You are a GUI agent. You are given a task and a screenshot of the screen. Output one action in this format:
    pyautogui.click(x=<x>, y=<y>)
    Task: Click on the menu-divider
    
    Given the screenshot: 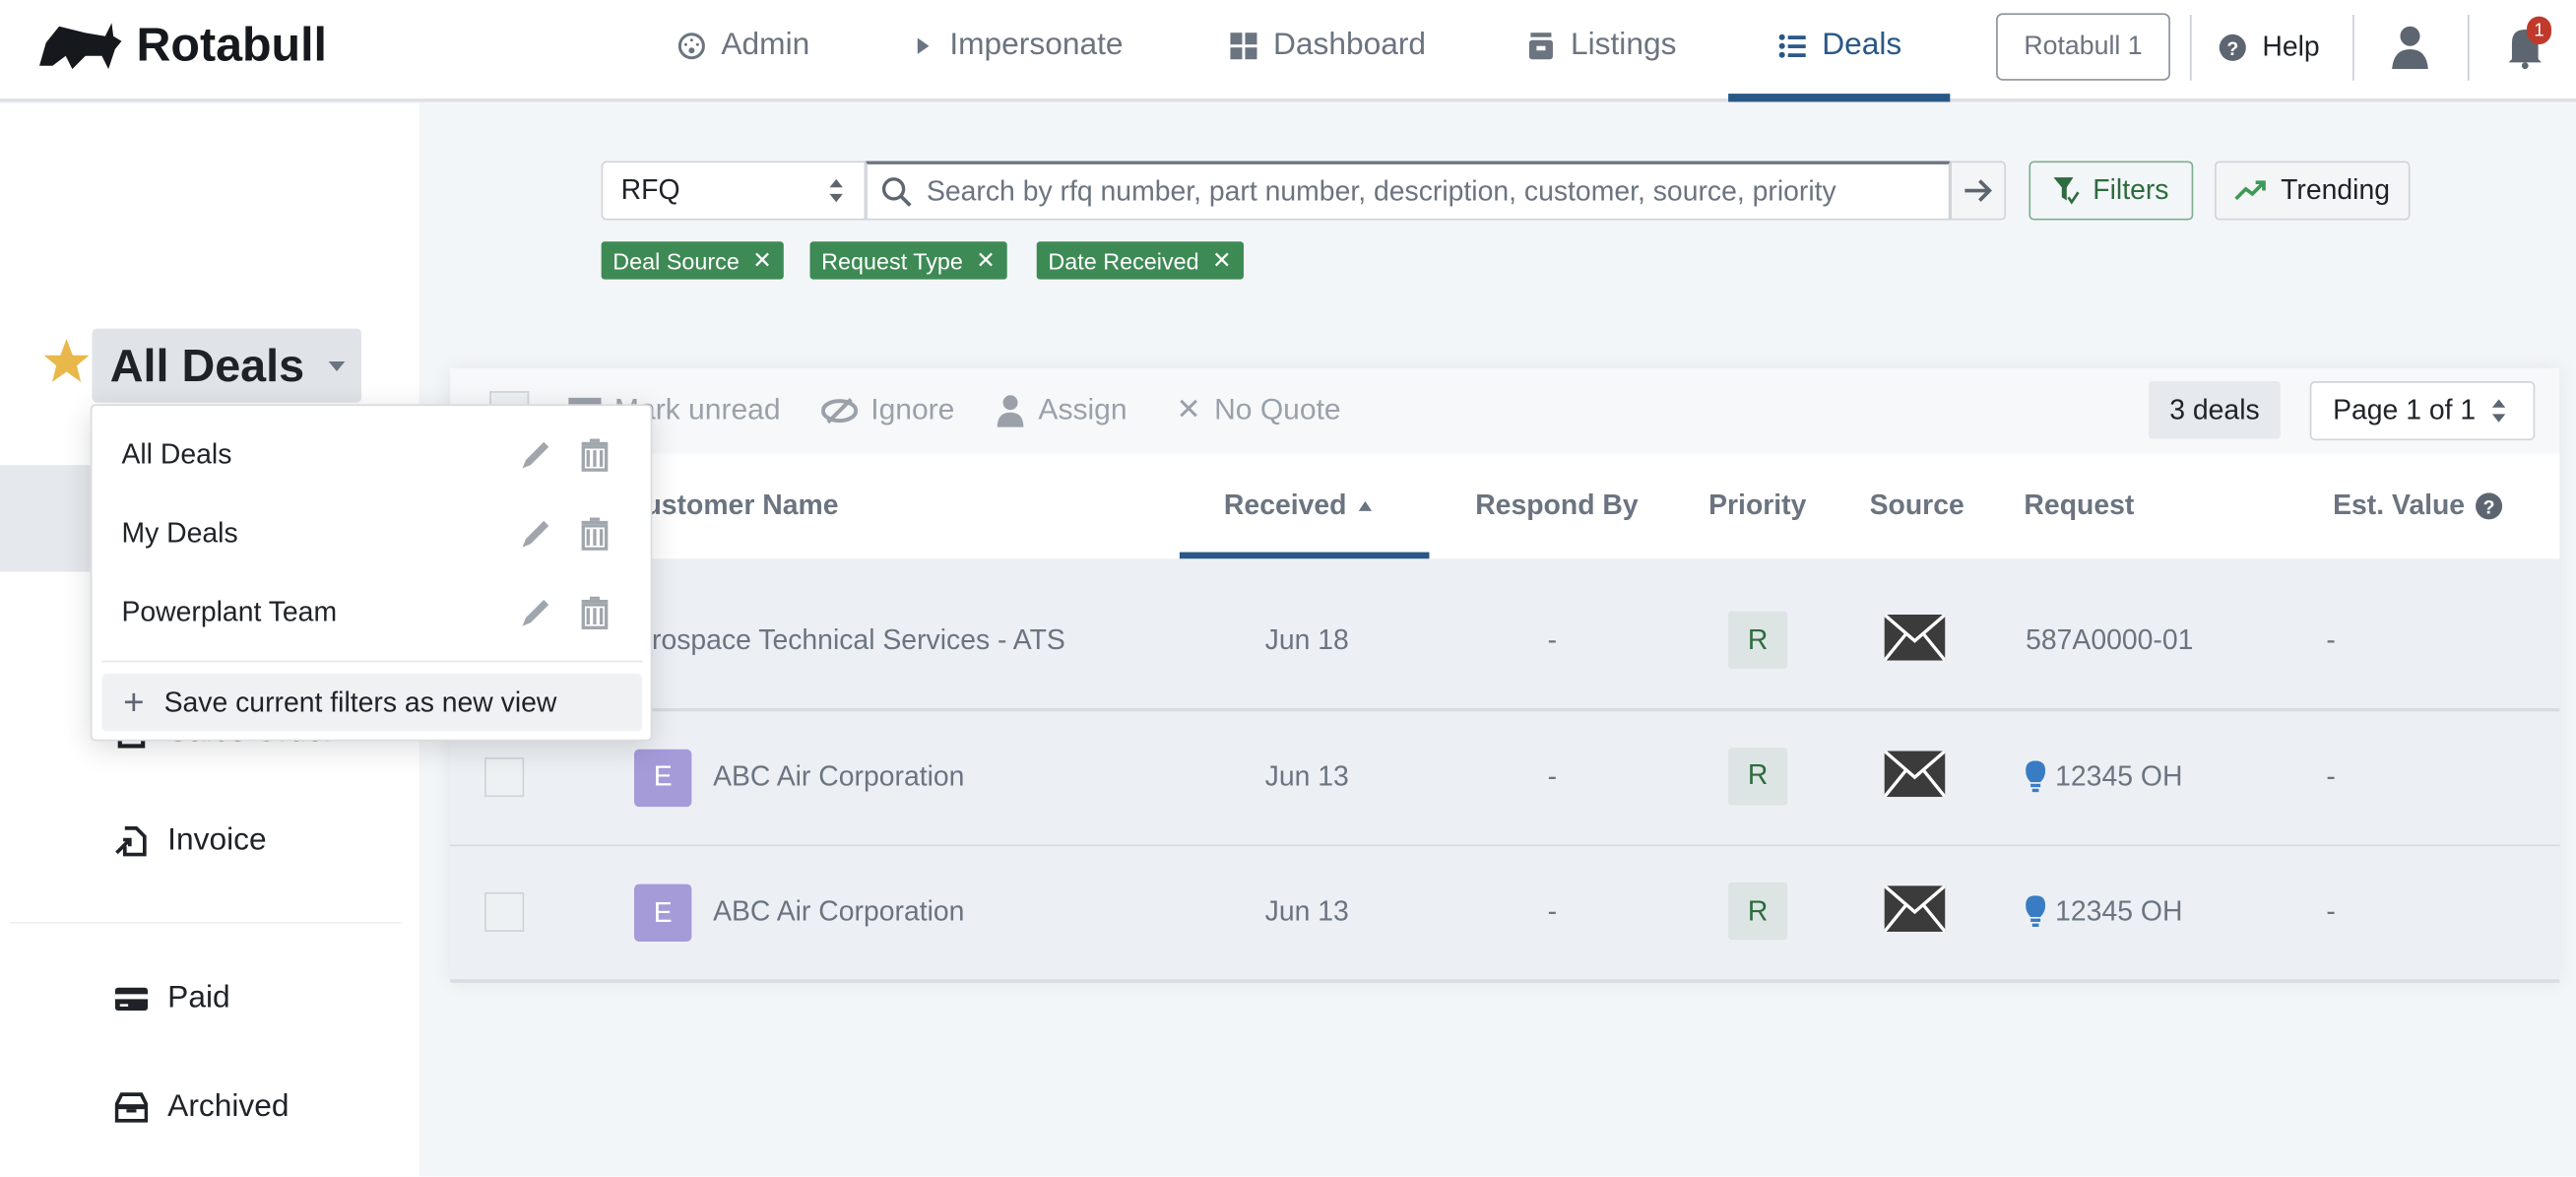 What is the action you would take?
    pyautogui.click(x=372, y=662)
    